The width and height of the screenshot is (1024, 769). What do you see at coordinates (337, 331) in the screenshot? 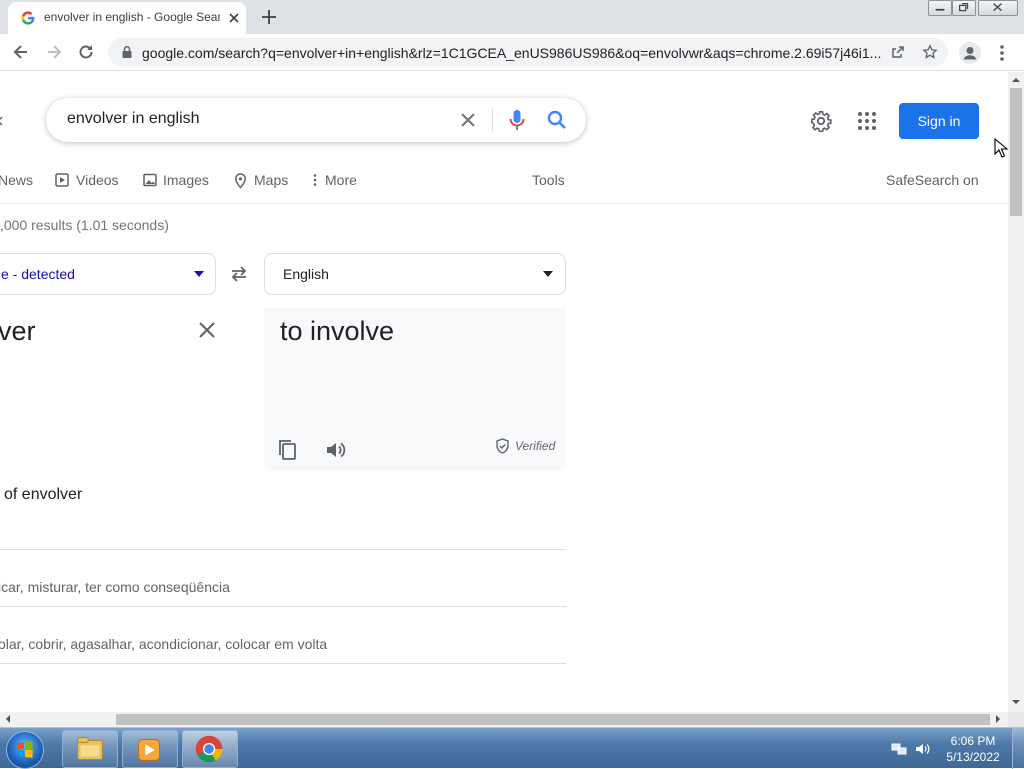
I see `translation-output-text: to involve` at bounding box center [337, 331].